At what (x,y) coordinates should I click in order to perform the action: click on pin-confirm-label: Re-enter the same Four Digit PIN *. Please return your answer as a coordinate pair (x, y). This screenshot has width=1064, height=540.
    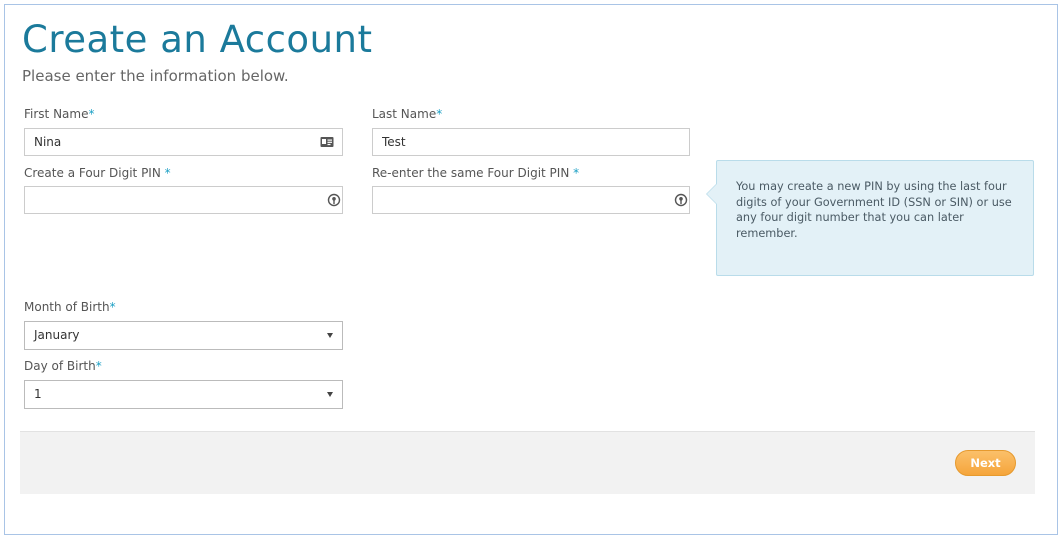
    Looking at the image, I should click on (476, 173).